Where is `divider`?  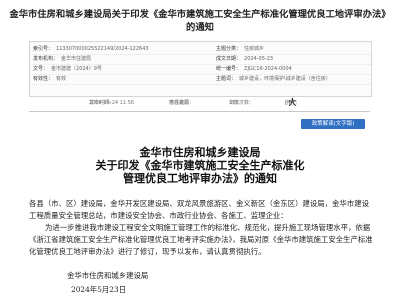 divider is located at coordinates (199, 111).